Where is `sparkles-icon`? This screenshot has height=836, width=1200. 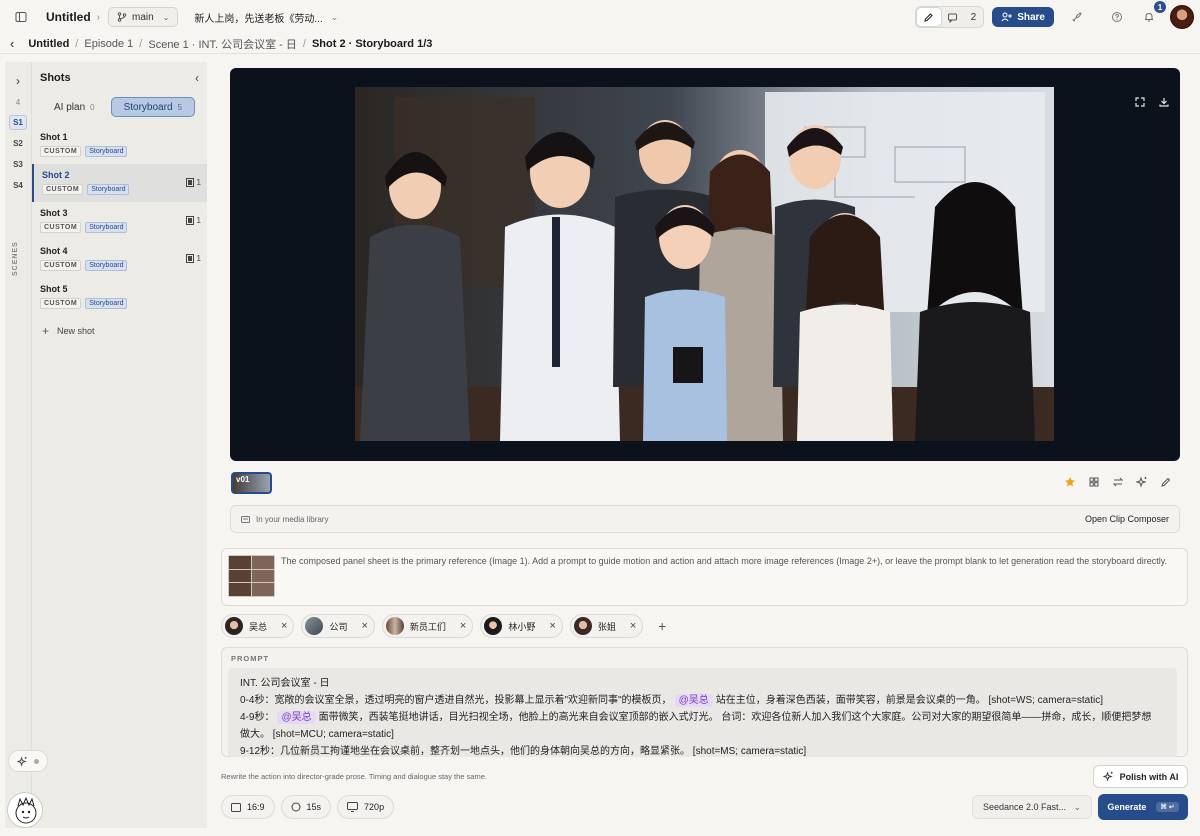 sparkles-icon is located at coordinates (1142, 482).